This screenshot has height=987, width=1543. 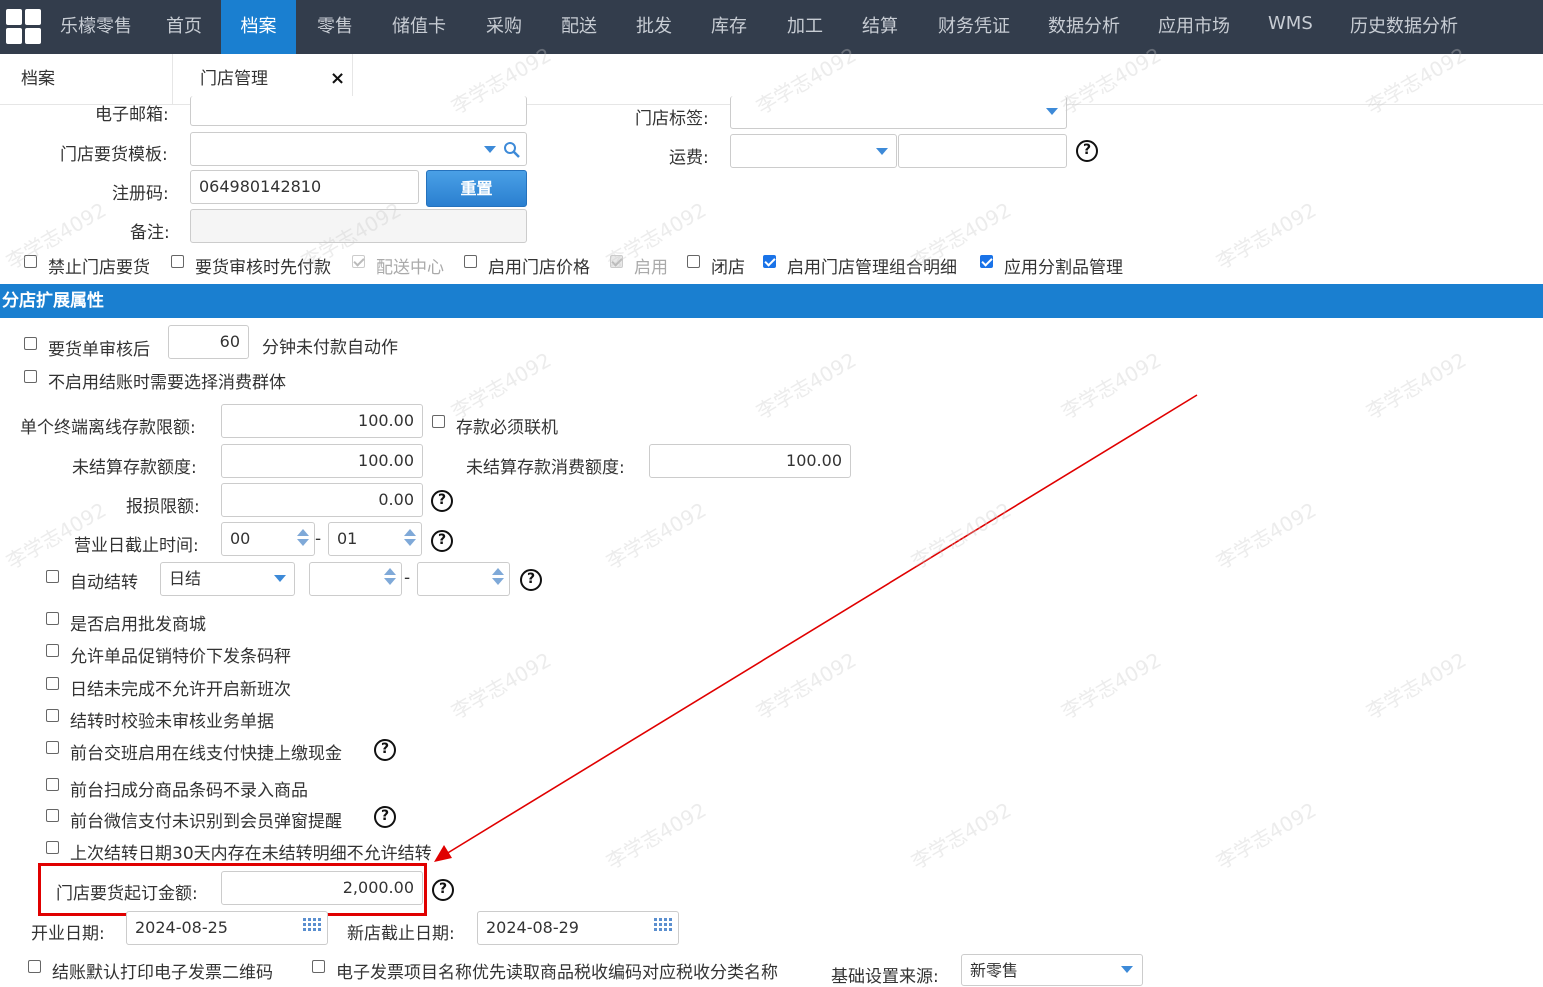 What do you see at coordinates (1404, 27) in the screenshot?
I see `nav-history-analysis: 历史数据分析` at bounding box center [1404, 27].